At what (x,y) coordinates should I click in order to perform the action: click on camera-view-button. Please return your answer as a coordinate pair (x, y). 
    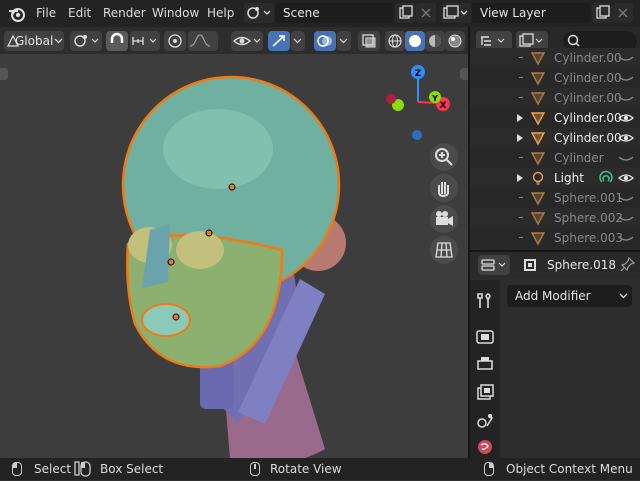
    Looking at the image, I should click on (444, 219).